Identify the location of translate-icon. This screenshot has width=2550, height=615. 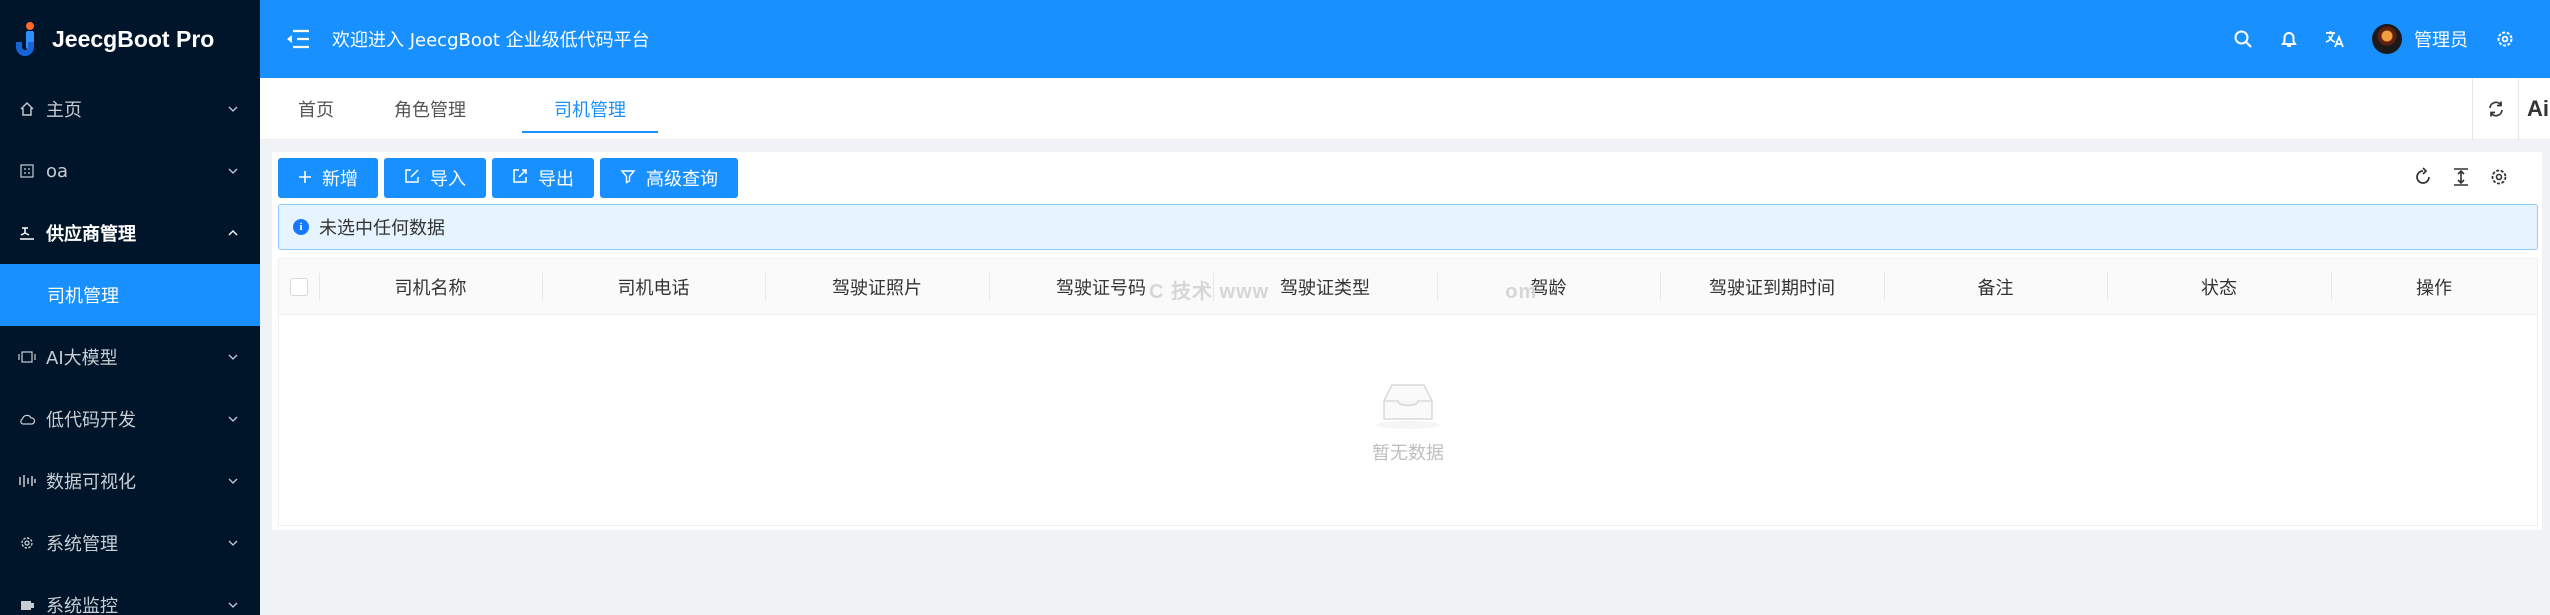
(2335, 39).